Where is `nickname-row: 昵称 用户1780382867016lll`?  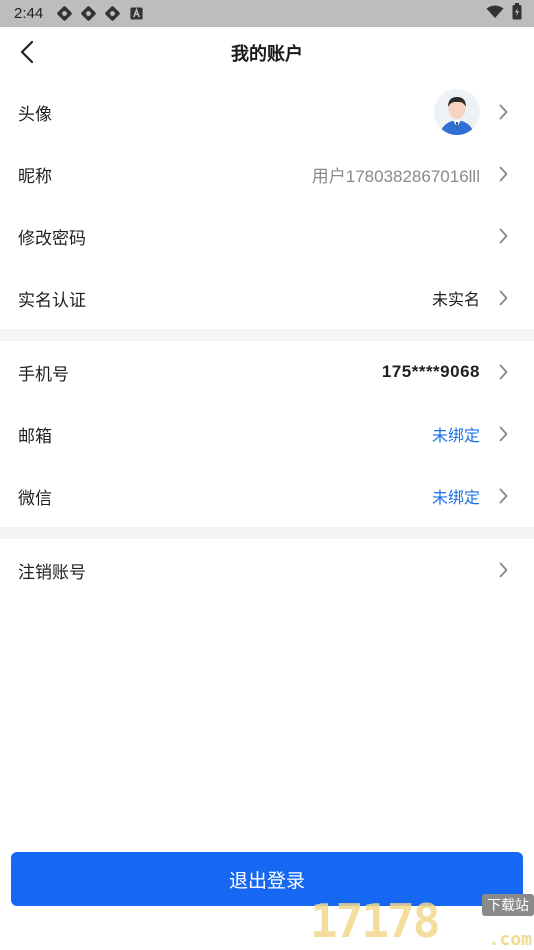 nickname-row: 昵称 用户1780382867016lll is located at coordinates (267, 174).